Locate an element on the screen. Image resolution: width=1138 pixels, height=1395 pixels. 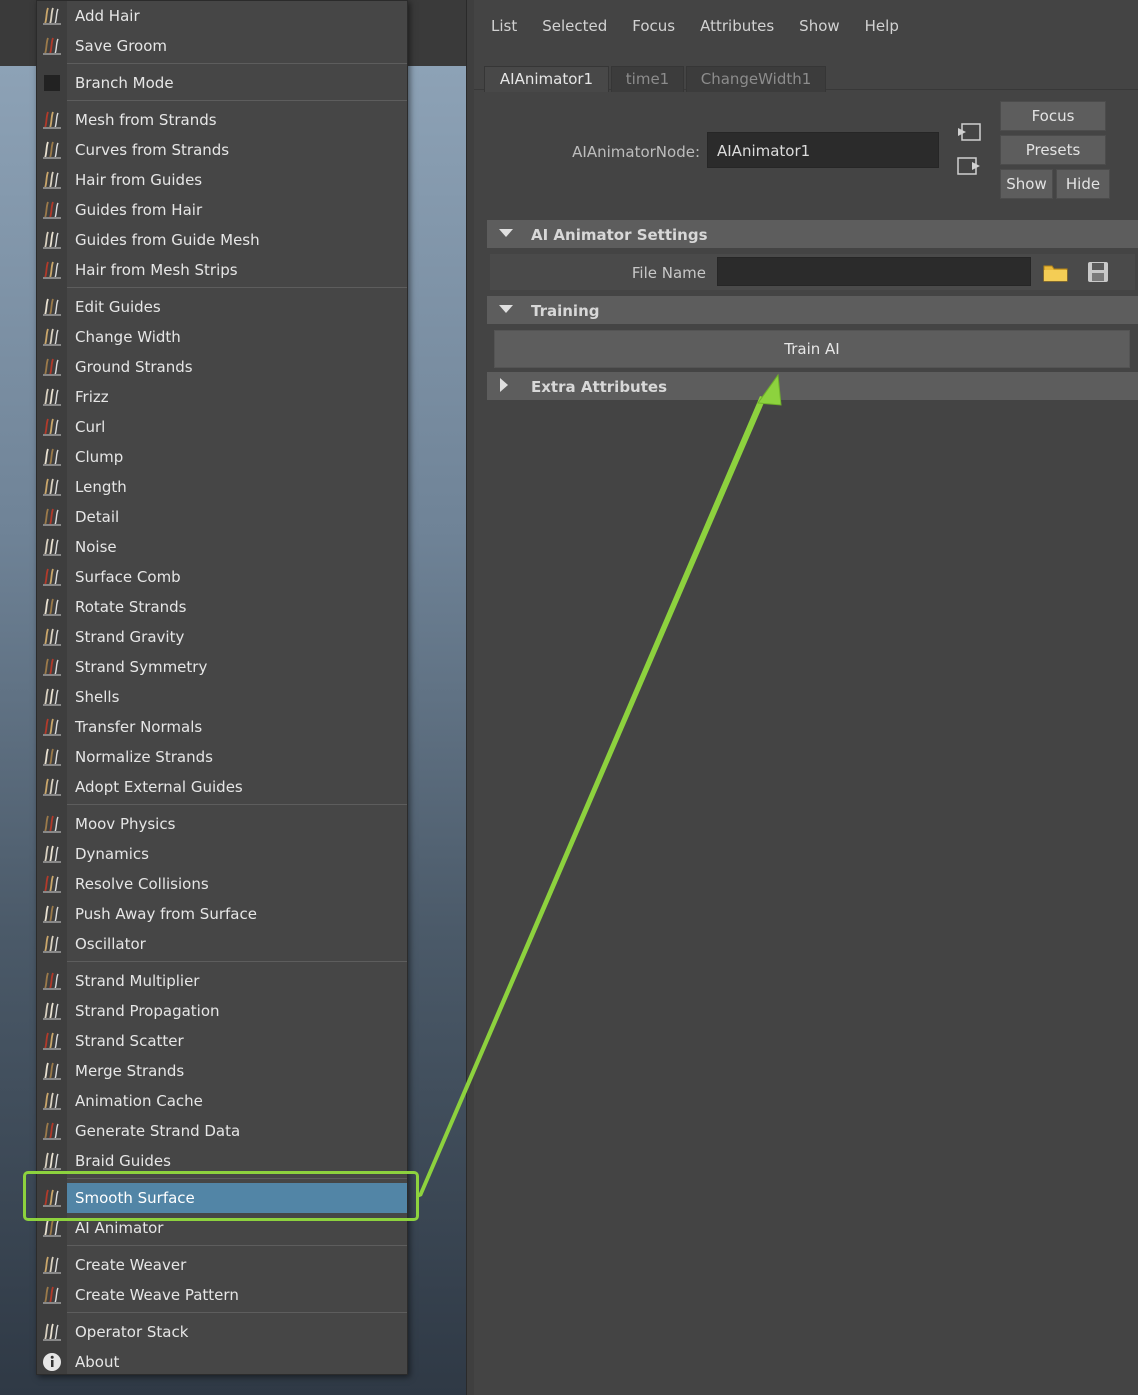
input-connection-icon is located at coordinates (969, 133).